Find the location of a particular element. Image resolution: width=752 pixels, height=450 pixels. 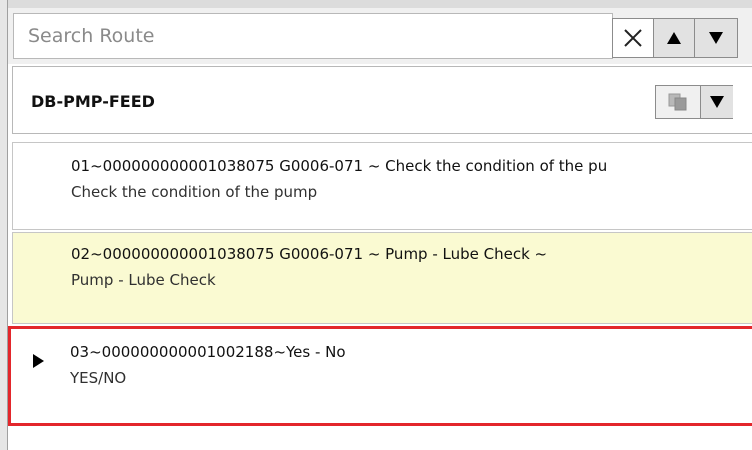

copy-icon is located at coordinates (677, 102).